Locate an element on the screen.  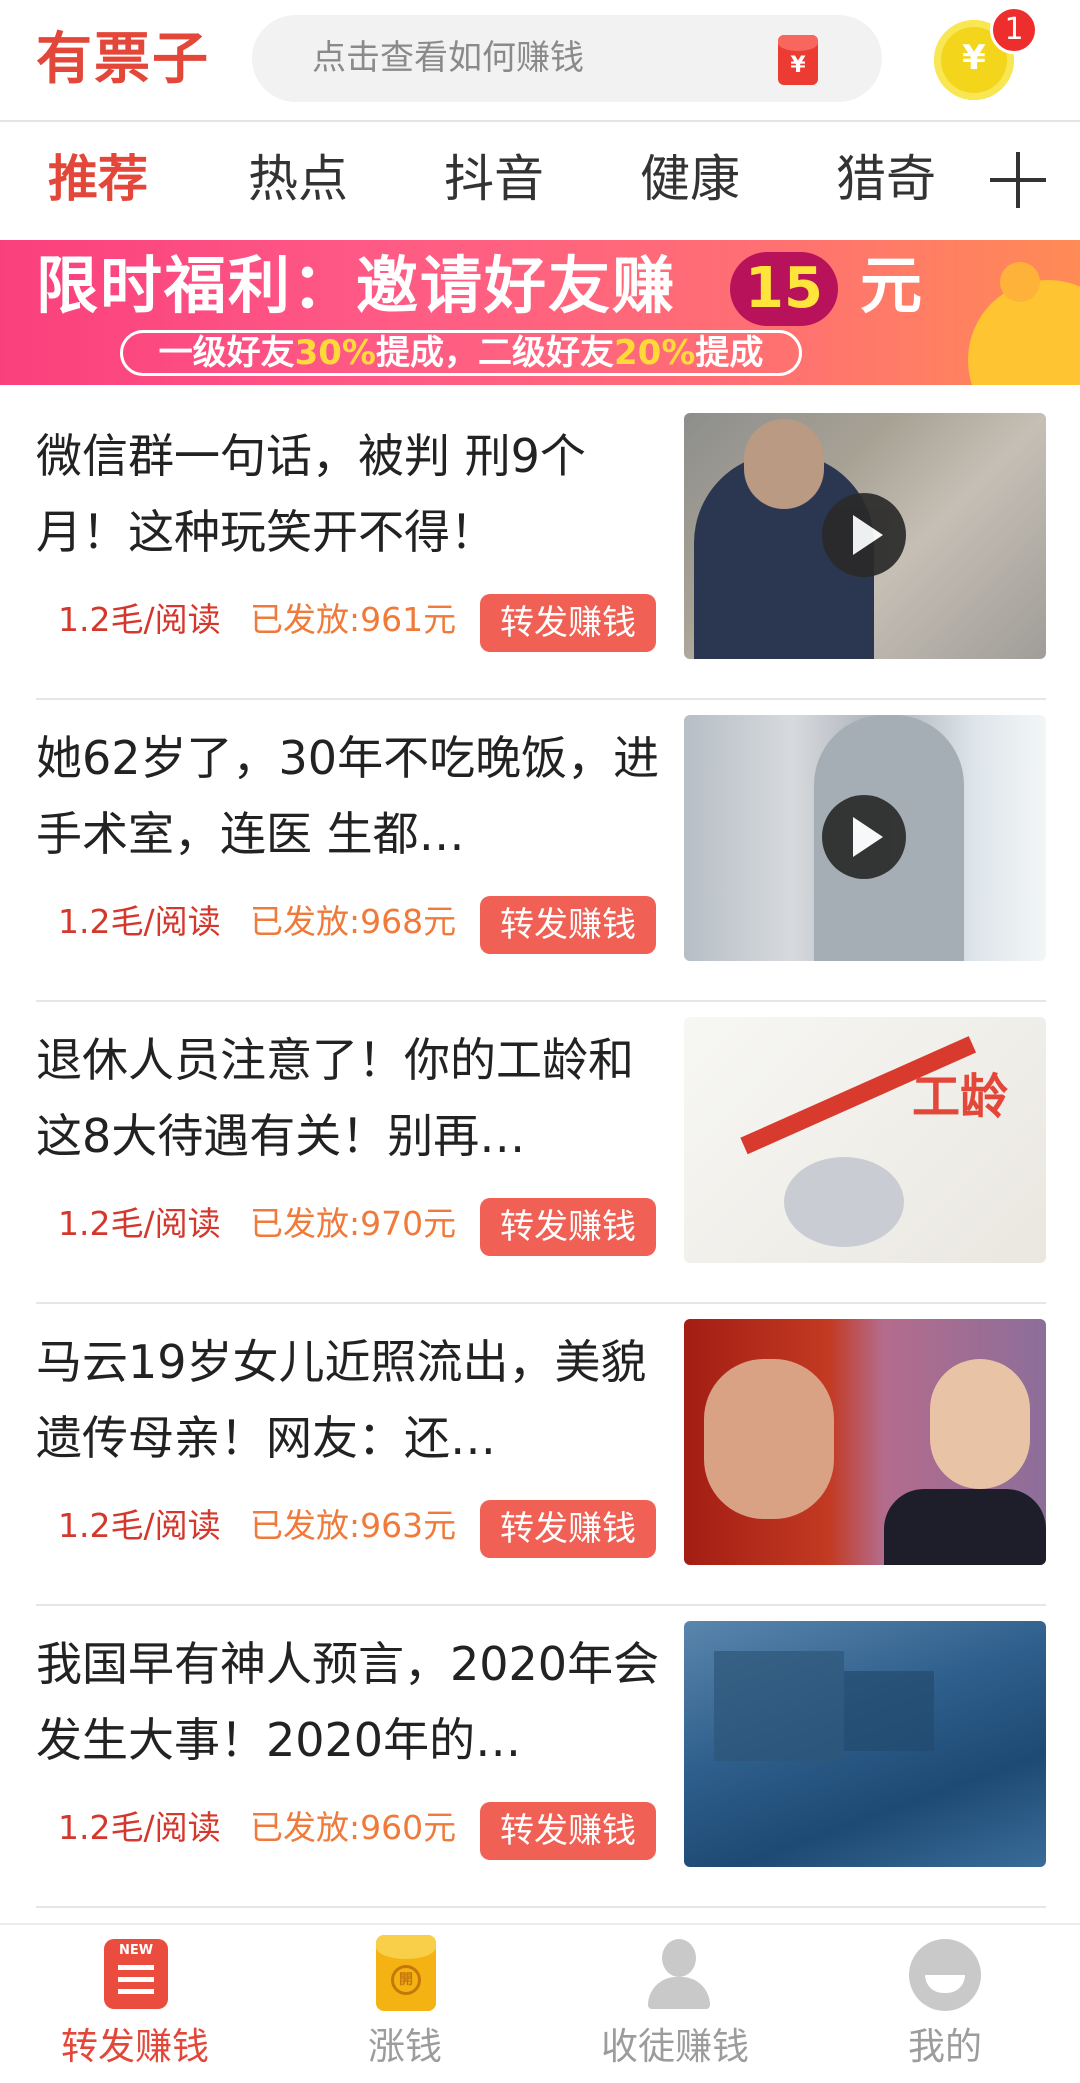
banner-subtitle: 一级好友30%提成，二级好友20%提成 is located at coordinates (461, 353).